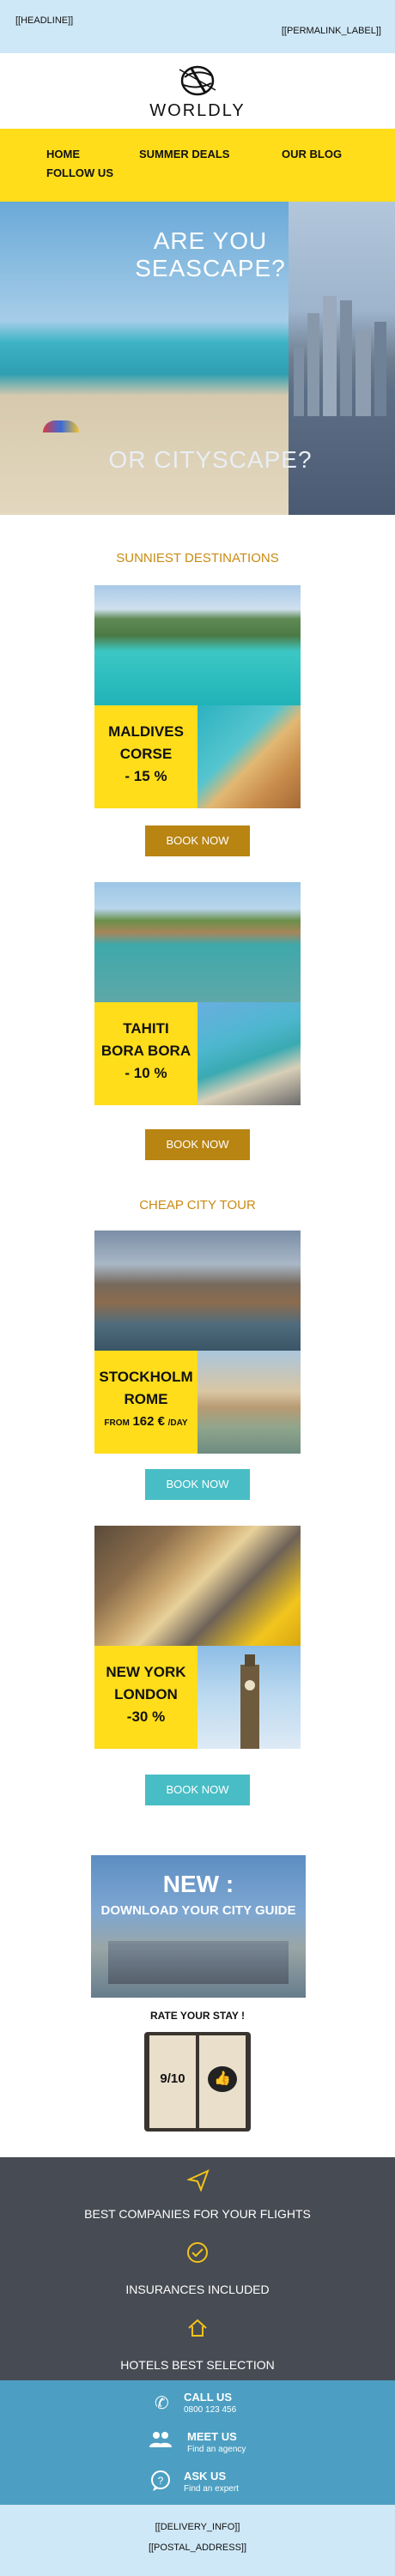  I want to click on permalink-link: [[PERMALINK_LABEL]], so click(332, 31).